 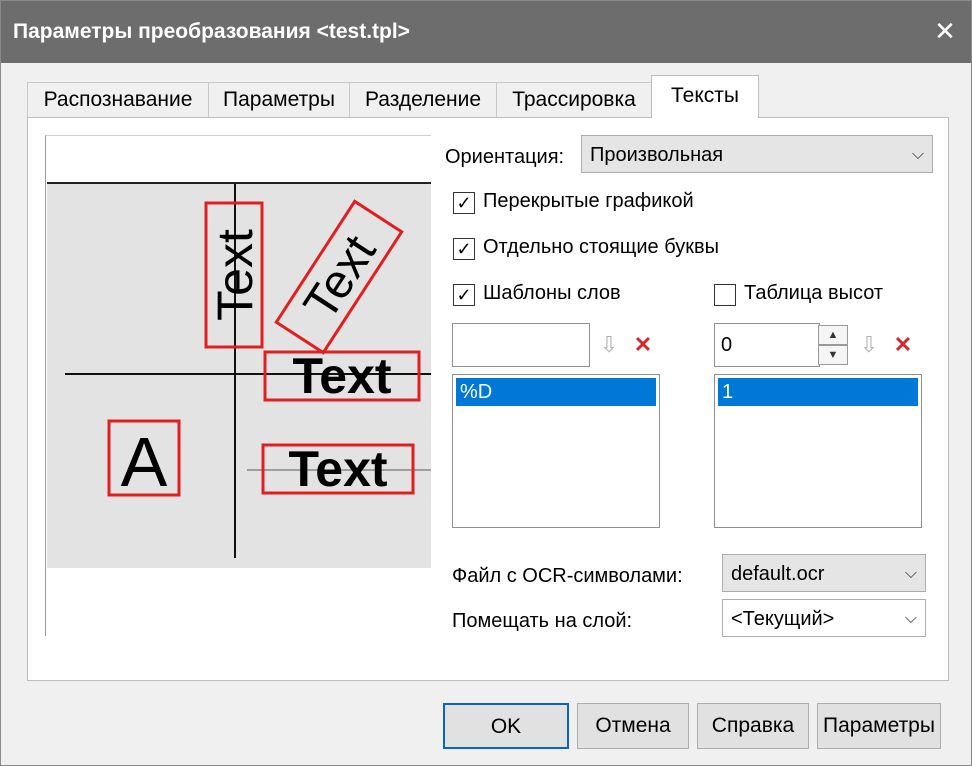 I want to click on layer-select: <Текущий> ⌵, so click(x=824, y=618).